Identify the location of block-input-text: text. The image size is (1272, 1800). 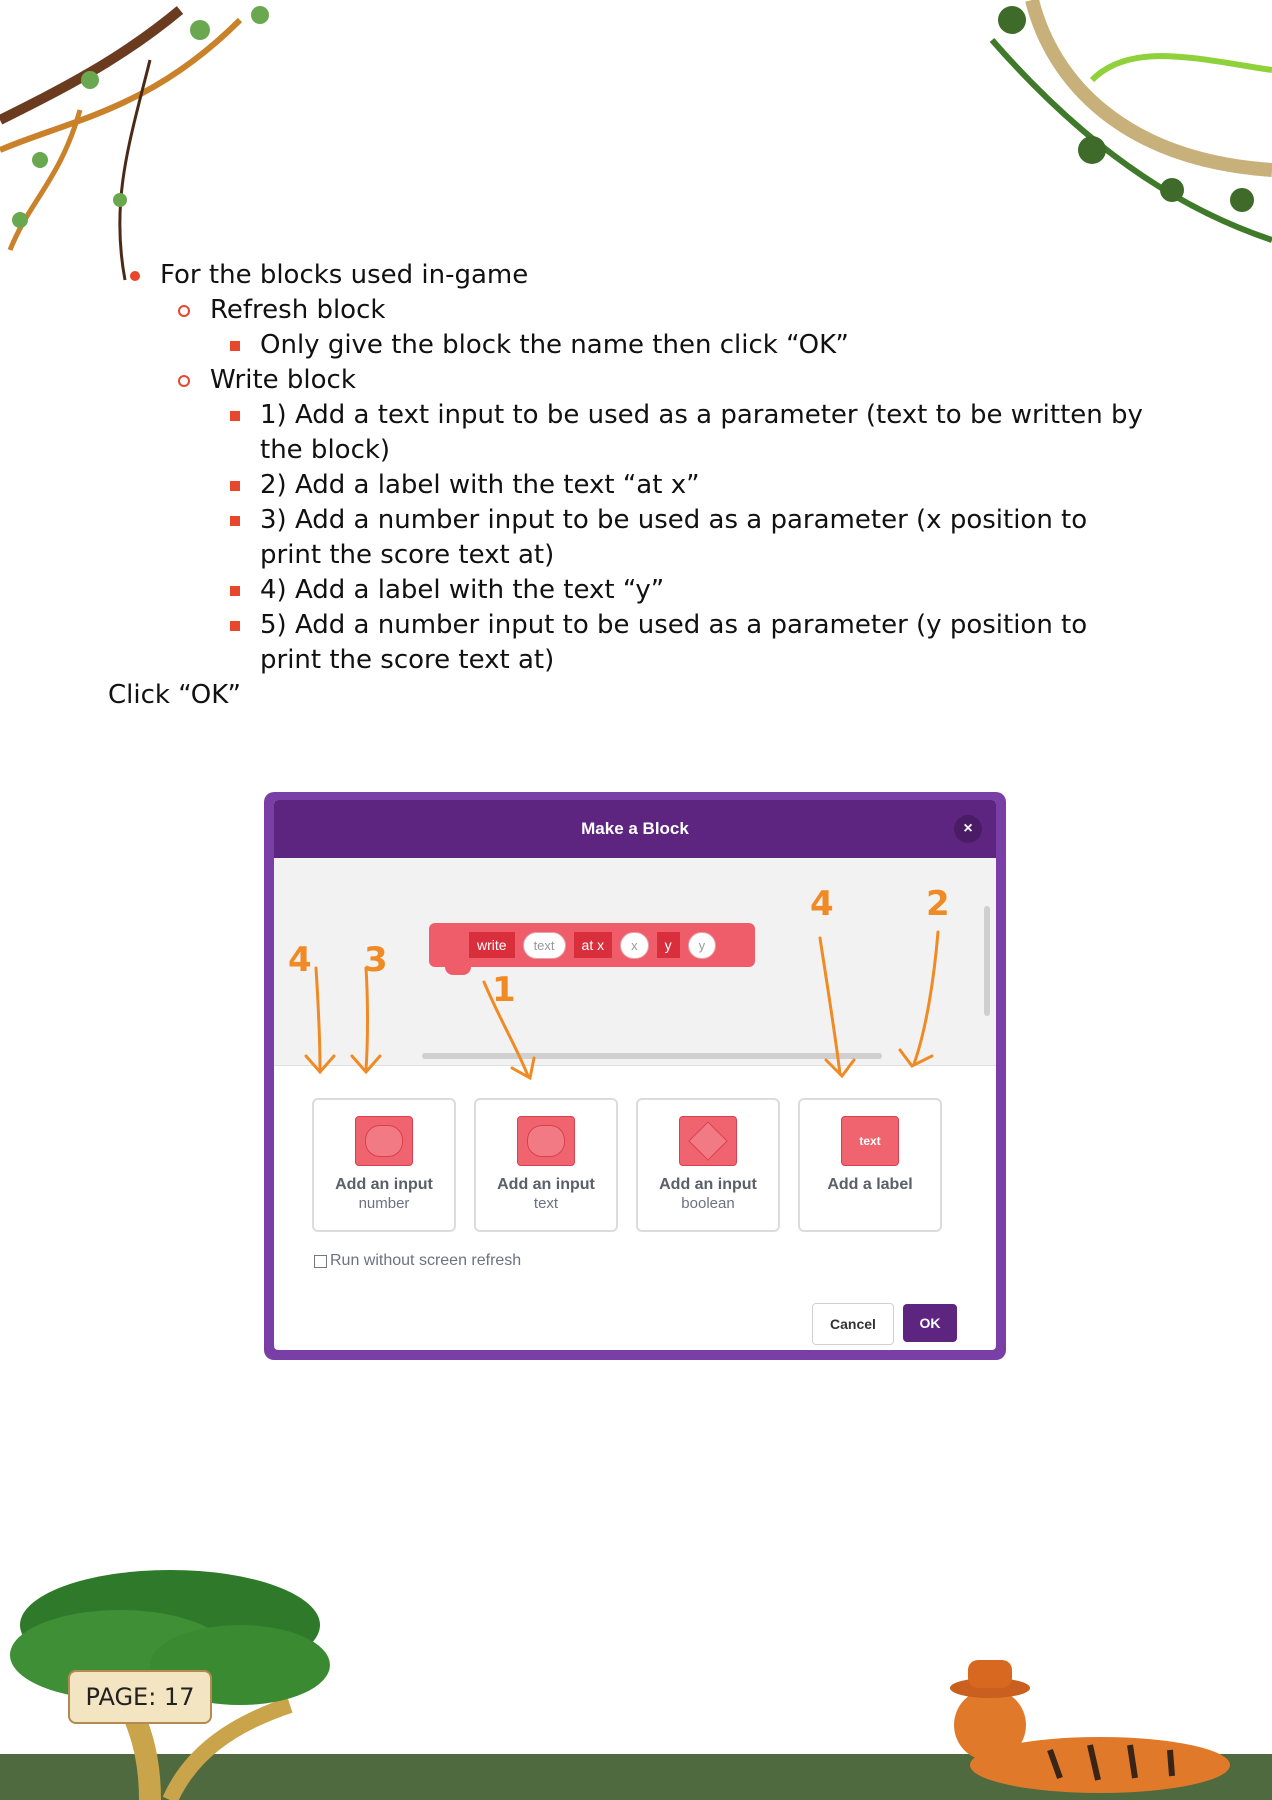
(544, 945).